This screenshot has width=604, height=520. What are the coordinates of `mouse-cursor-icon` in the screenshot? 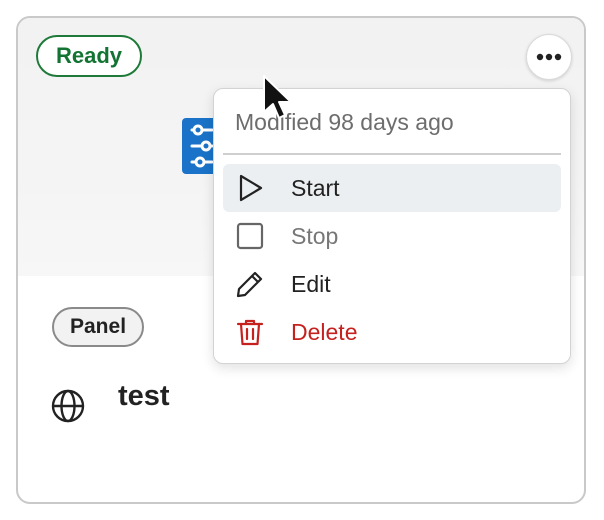 It's located at (277, 97).